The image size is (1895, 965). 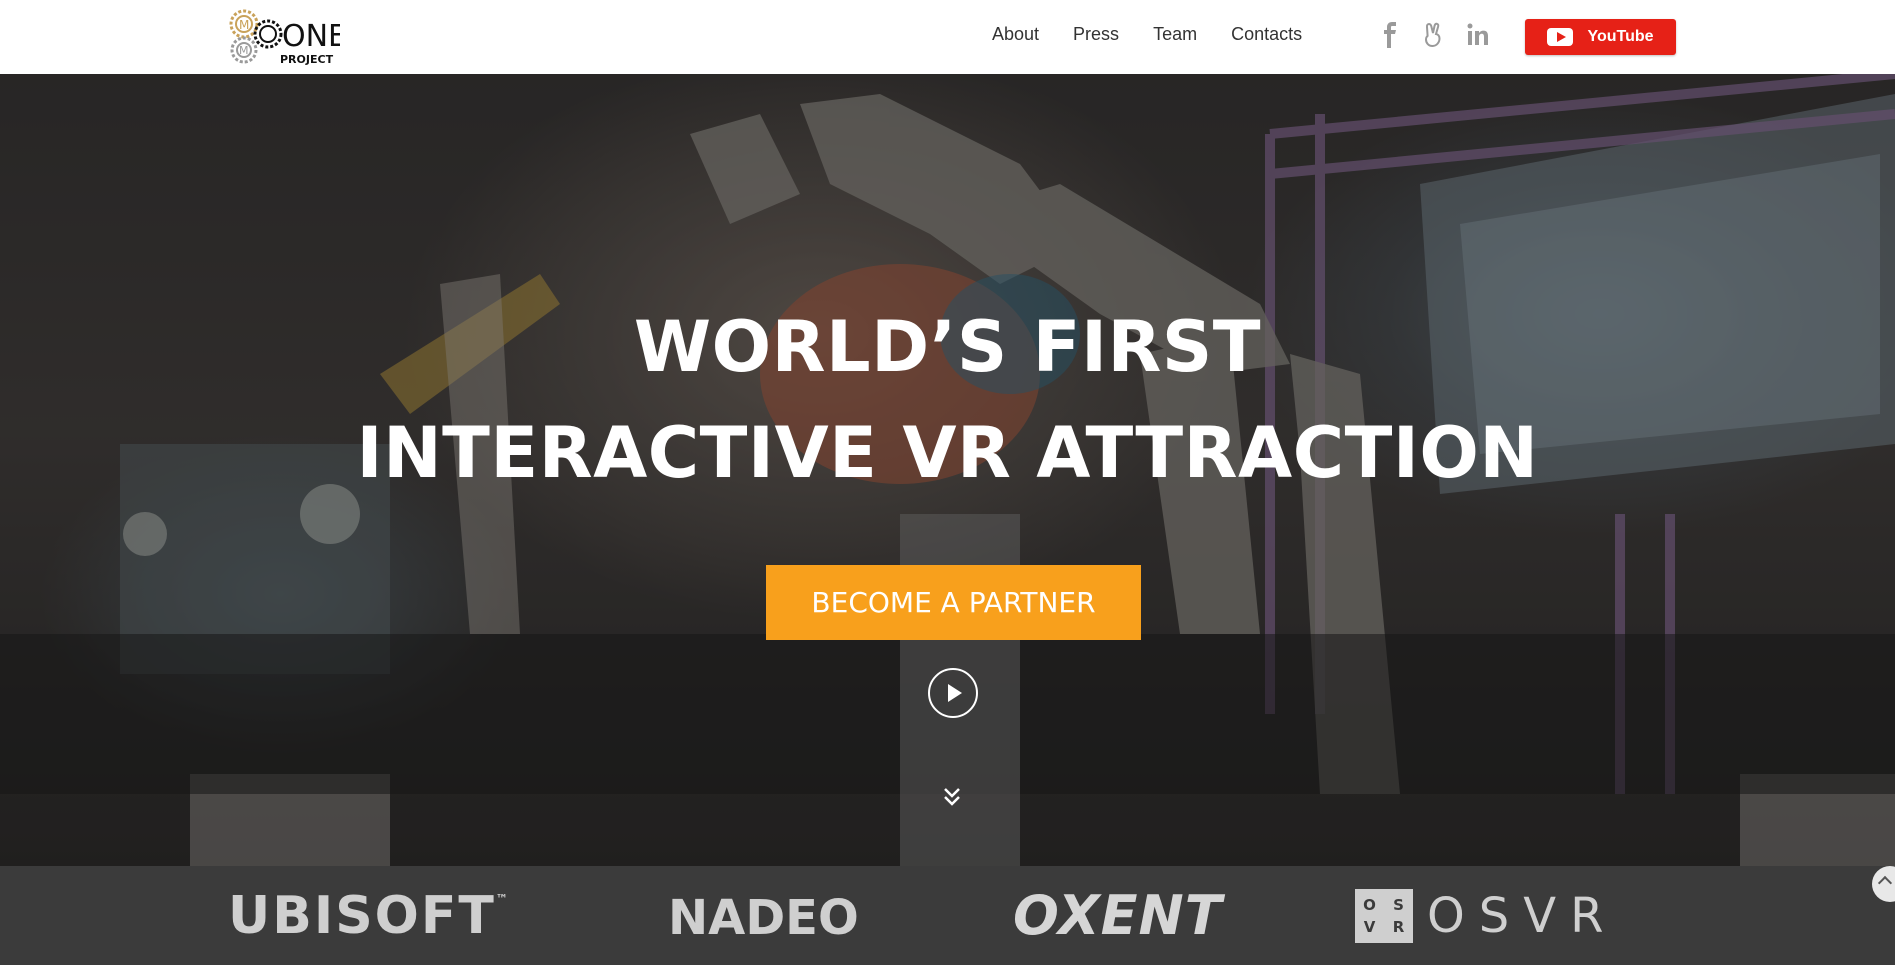 What do you see at coordinates (1390, 35) in the screenshot?
I see `facebook-icon` at bounding box center [1390, 35].